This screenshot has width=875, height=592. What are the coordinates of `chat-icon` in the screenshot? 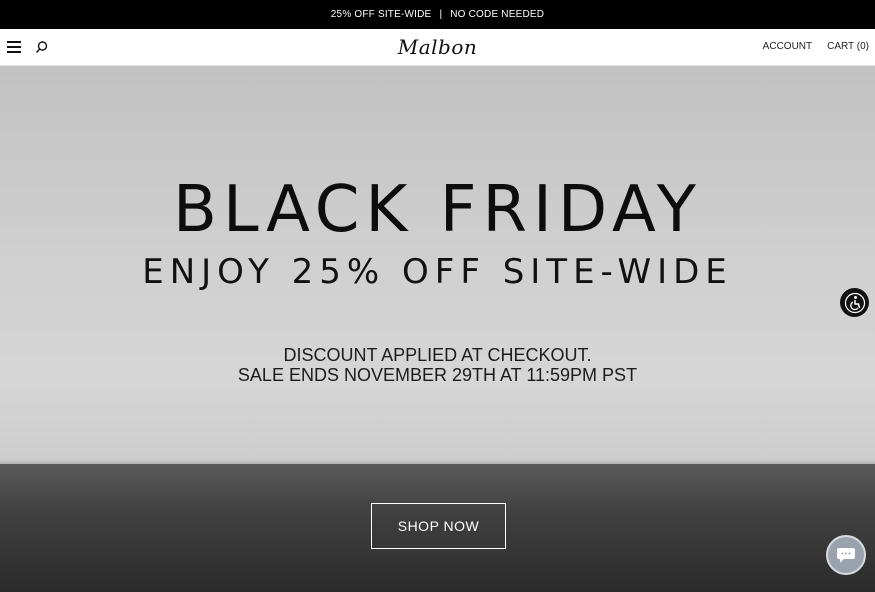 It's located at (846, 555).